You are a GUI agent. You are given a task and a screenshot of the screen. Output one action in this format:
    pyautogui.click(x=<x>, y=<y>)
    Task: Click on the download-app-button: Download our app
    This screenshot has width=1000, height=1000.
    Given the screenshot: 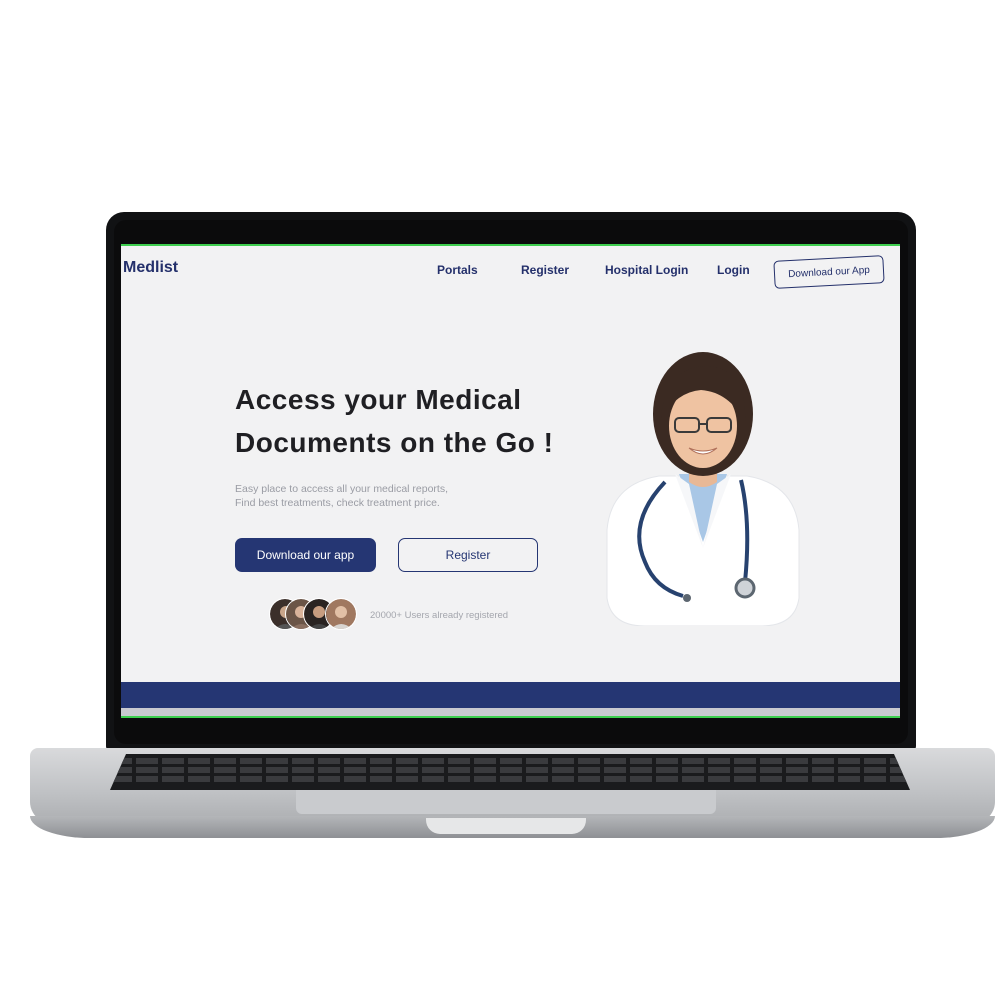 What is the action you would take?
    pyautogui.click(x=305, y=555)
    